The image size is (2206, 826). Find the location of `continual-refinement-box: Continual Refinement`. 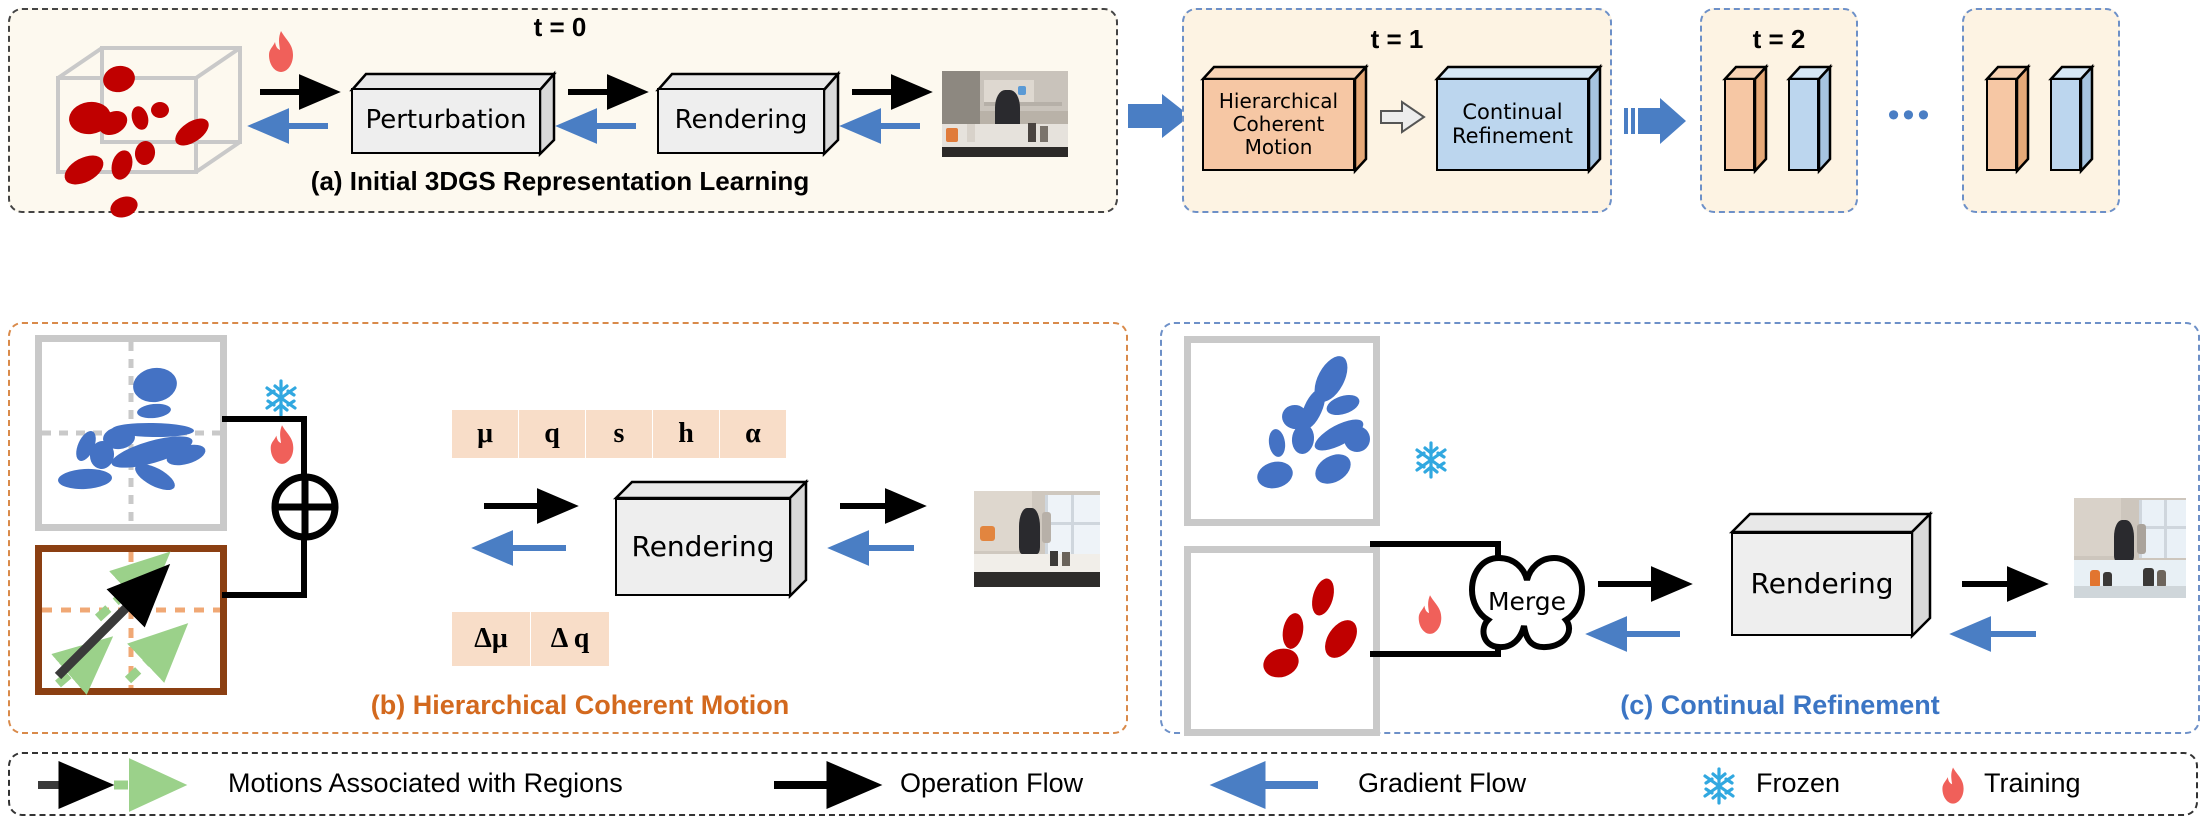

continual-refinement-box: Continual Refinement is located at coordinates (1518, 119).